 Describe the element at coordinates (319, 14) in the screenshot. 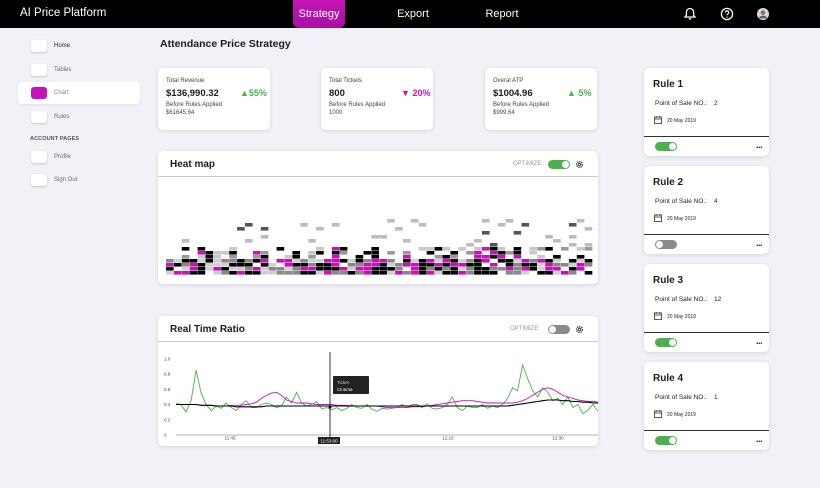

I see `tab-strategy: Strategy` at that location.